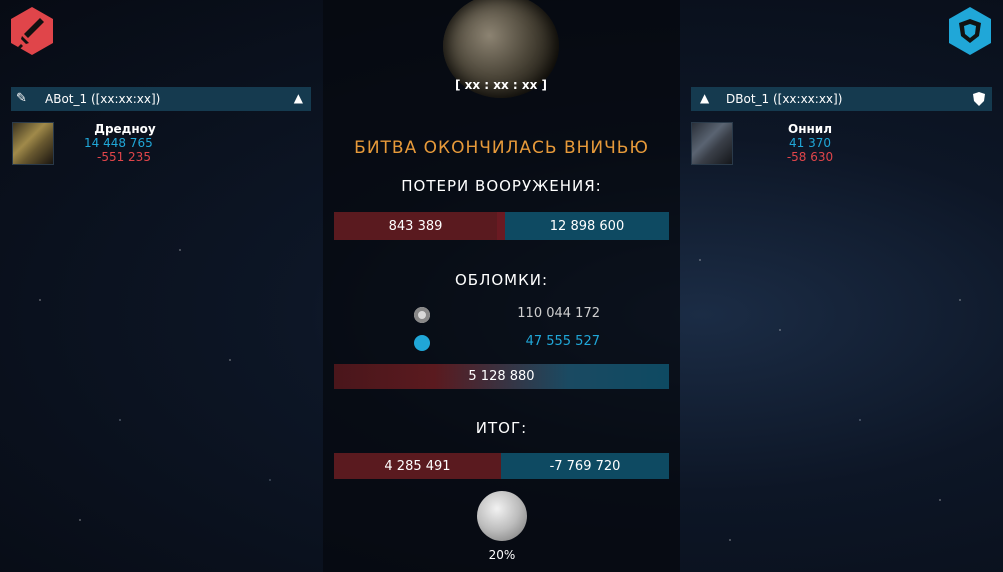 This screenshot has height=572, width=1003. I want to click on shield-small-icon, so click(979, 99).